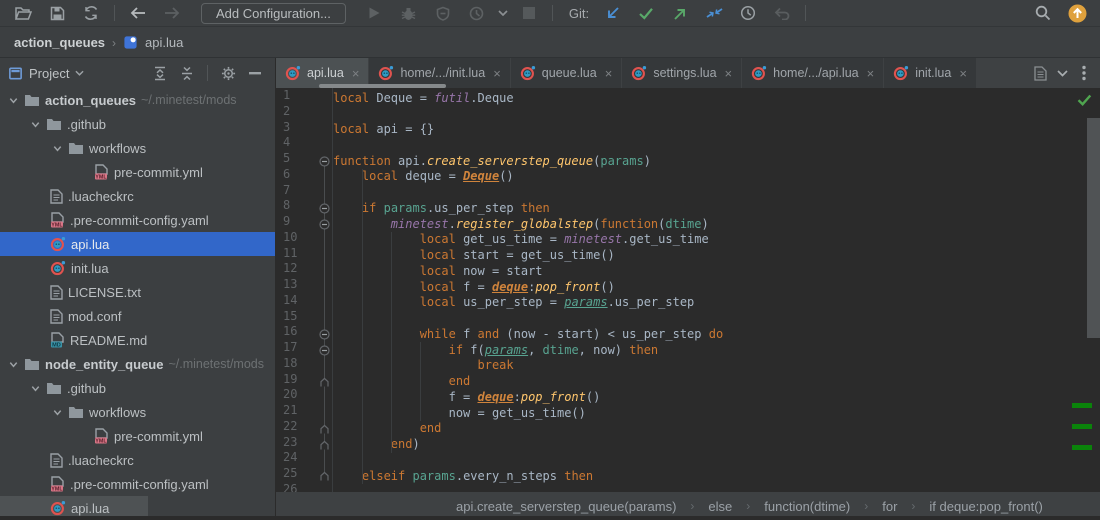 The width and height of the screenshot is (1100, 520). I want to click on code-breadcrumb-item: function(dtime), so click(807, 506).